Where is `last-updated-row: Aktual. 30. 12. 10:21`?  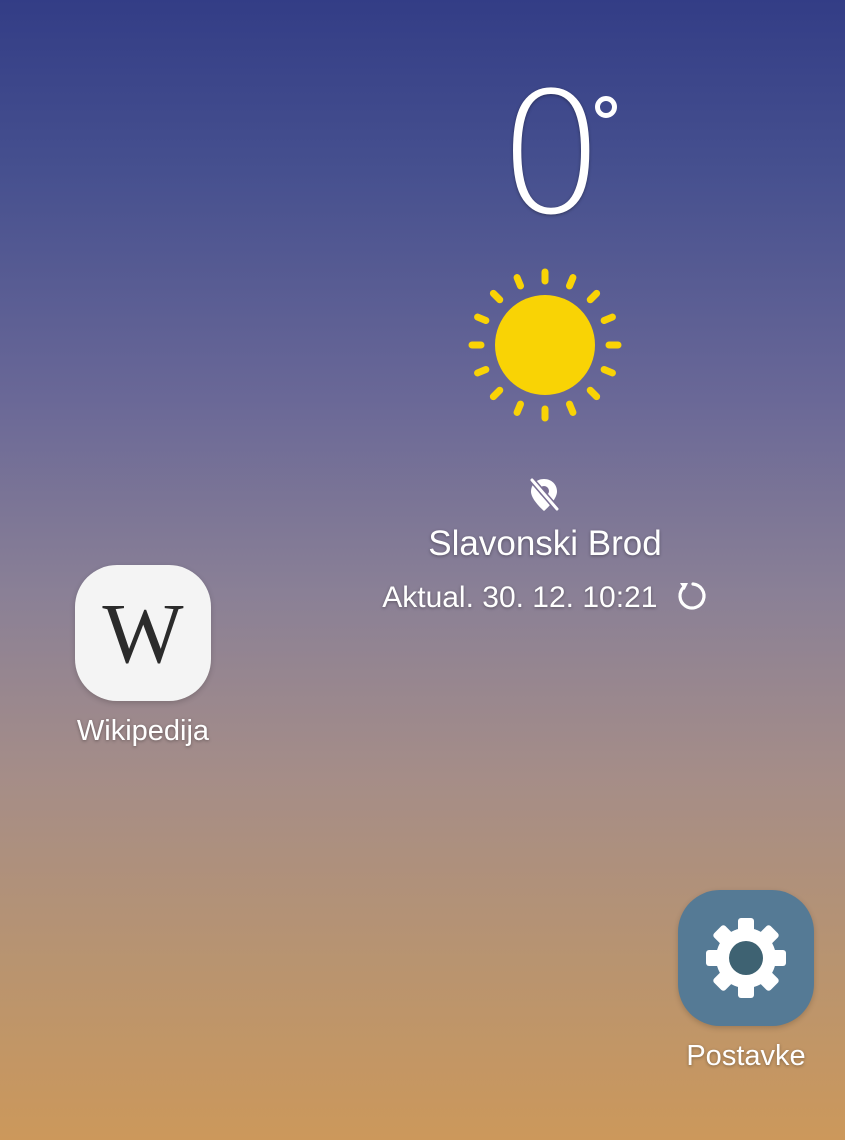
last-updated-row: Aktual. 30. 12. 10:21 is located at coordinates (545, 598).